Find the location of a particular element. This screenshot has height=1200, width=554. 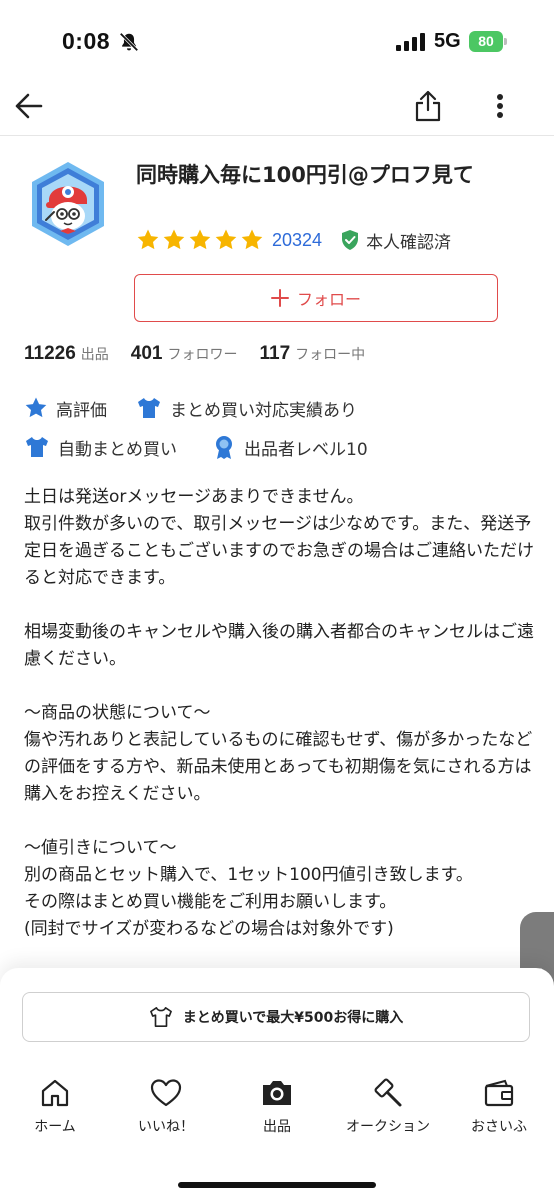

tab-bar: ホーム いいね！ 出品 オークション おさいふ is located at coordinates (277, 1112).